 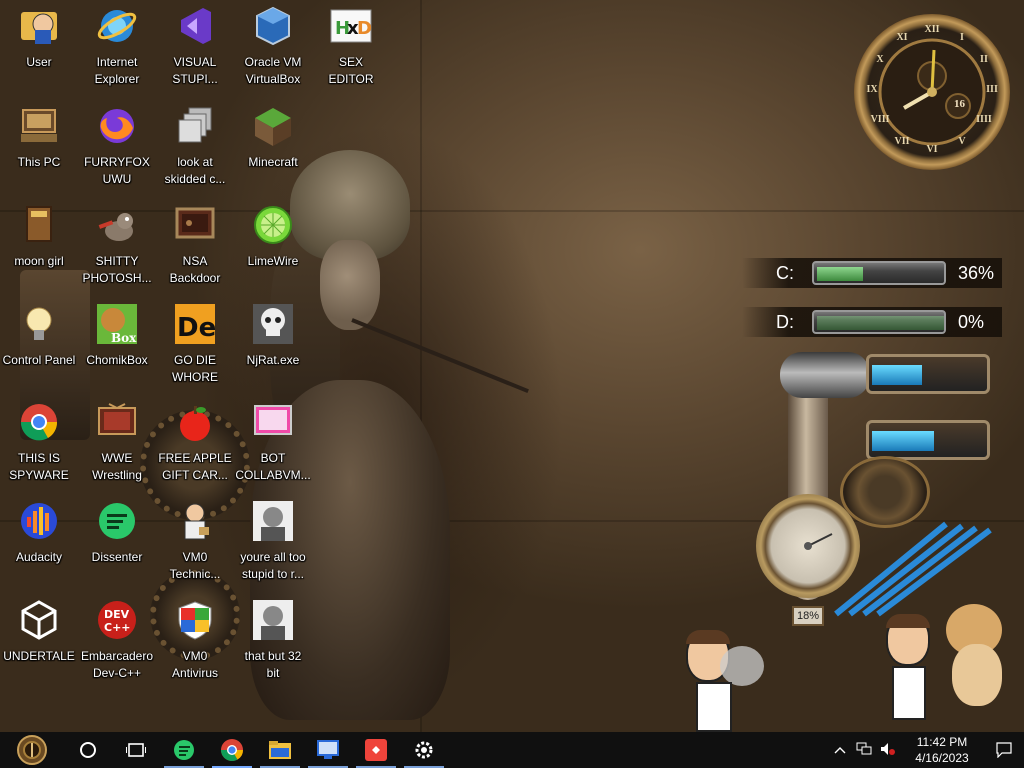 I want to click on folder-icon, so click(x=280, y=750).